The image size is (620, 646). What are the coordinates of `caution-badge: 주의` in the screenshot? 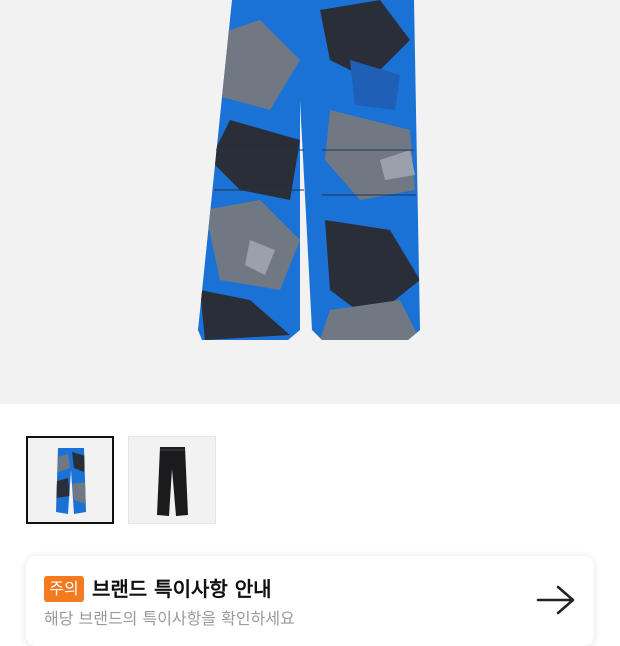 It's located at (64, 589).